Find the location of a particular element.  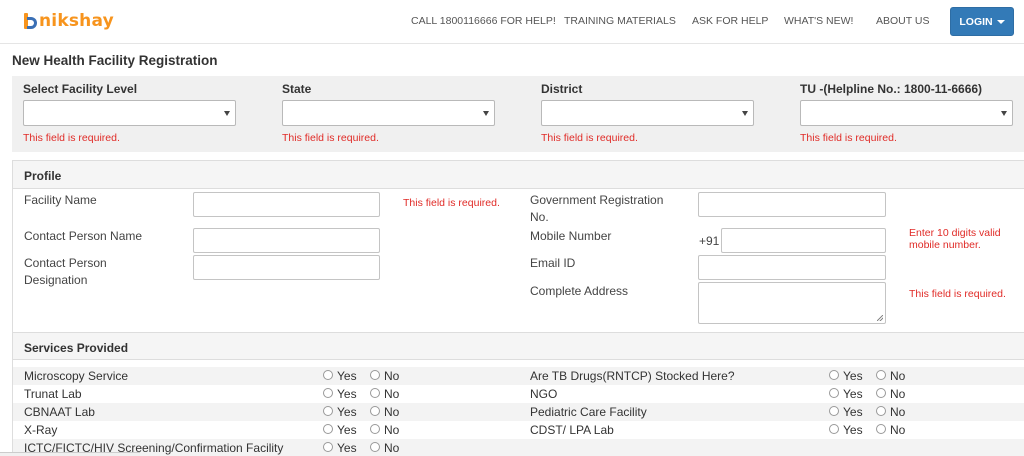

mobile-country-code: +91 is located at coordinates (709, 241).